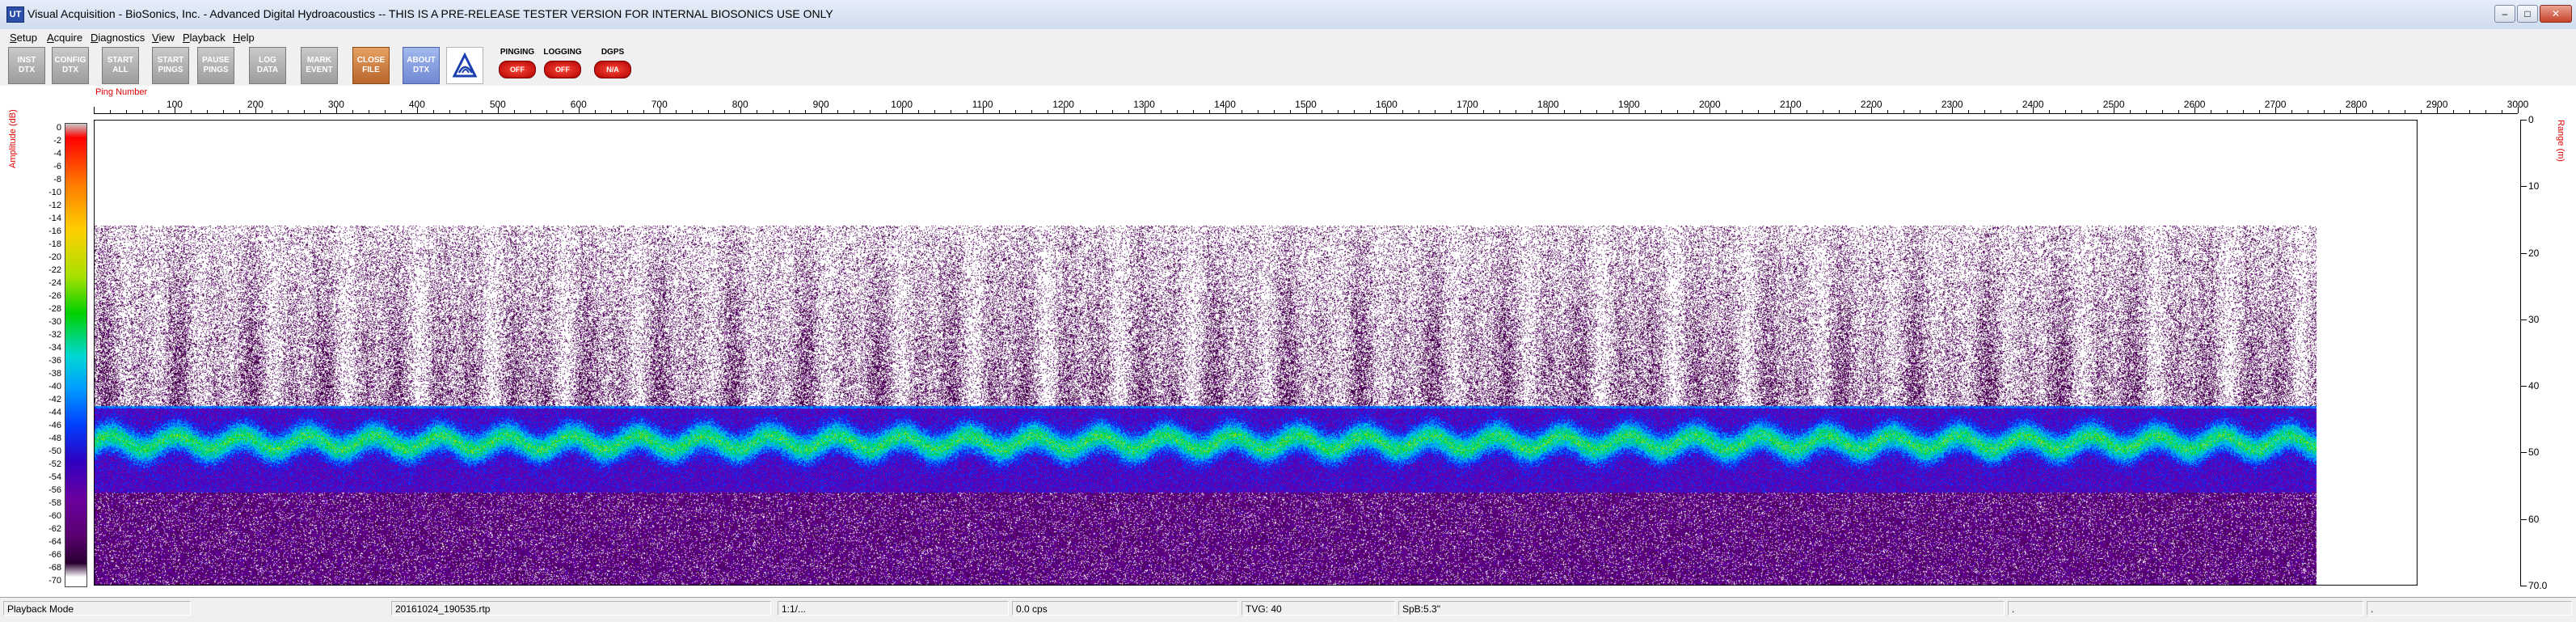 The height and width of the screenshot is (622, 2576). What do you see at coordinates (267, 65) in the screenshot?
I see `log-data-button: LOG DATA` at bounding box center [267, 65].